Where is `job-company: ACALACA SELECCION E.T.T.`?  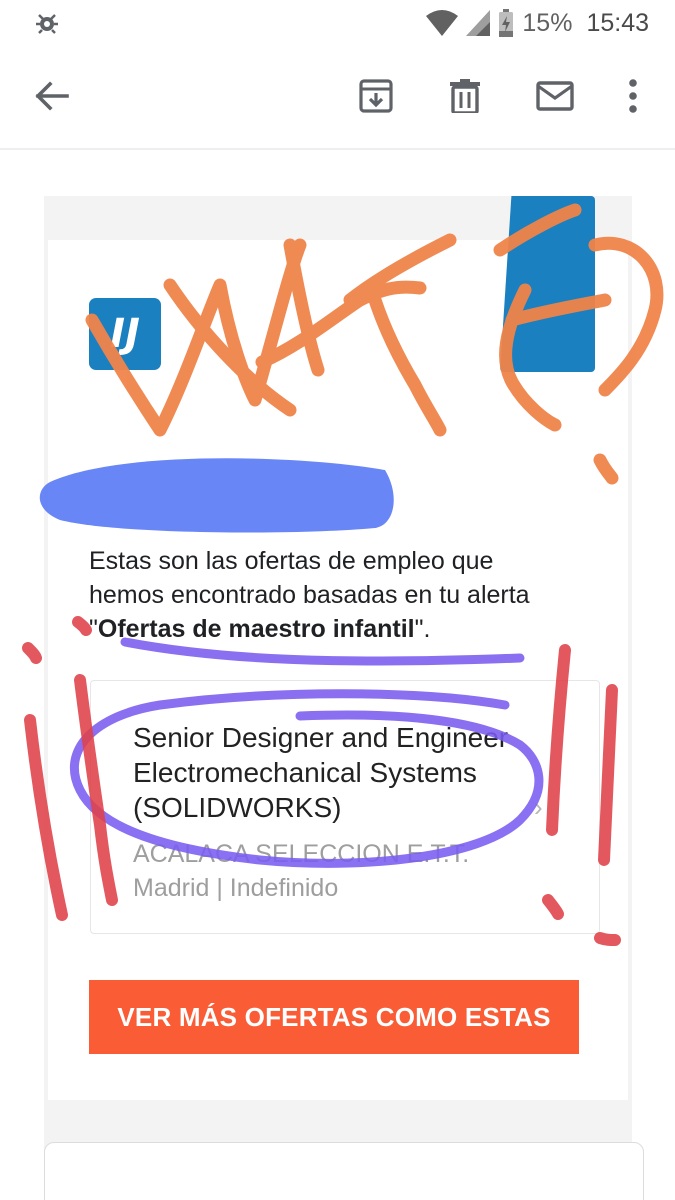 job-company: ACALACA SELECCION E.T.T. is located at coordinates (301, 854).